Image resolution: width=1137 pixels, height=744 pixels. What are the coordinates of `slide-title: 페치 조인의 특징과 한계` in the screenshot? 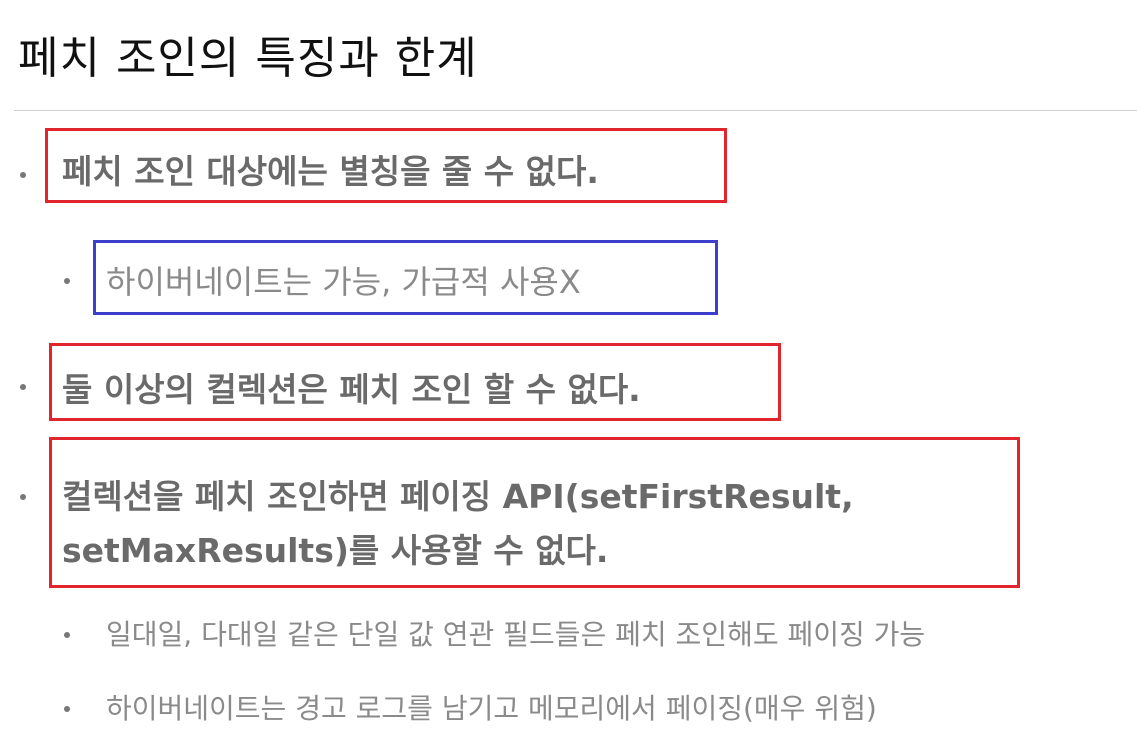 It's located at (248, 58).